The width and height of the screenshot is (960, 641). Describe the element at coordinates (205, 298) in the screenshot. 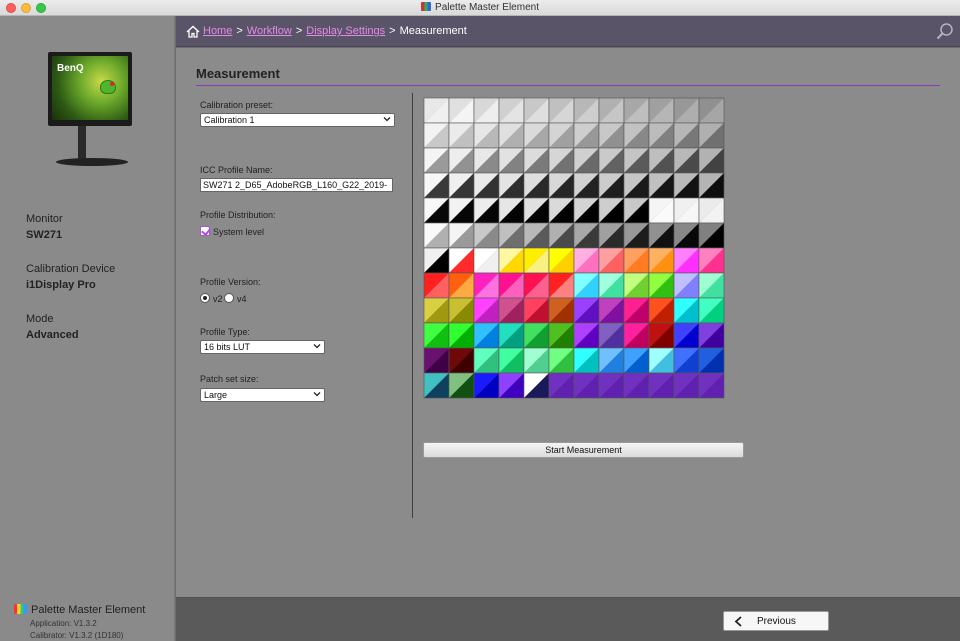

I see `version-v2-radio` at that location.